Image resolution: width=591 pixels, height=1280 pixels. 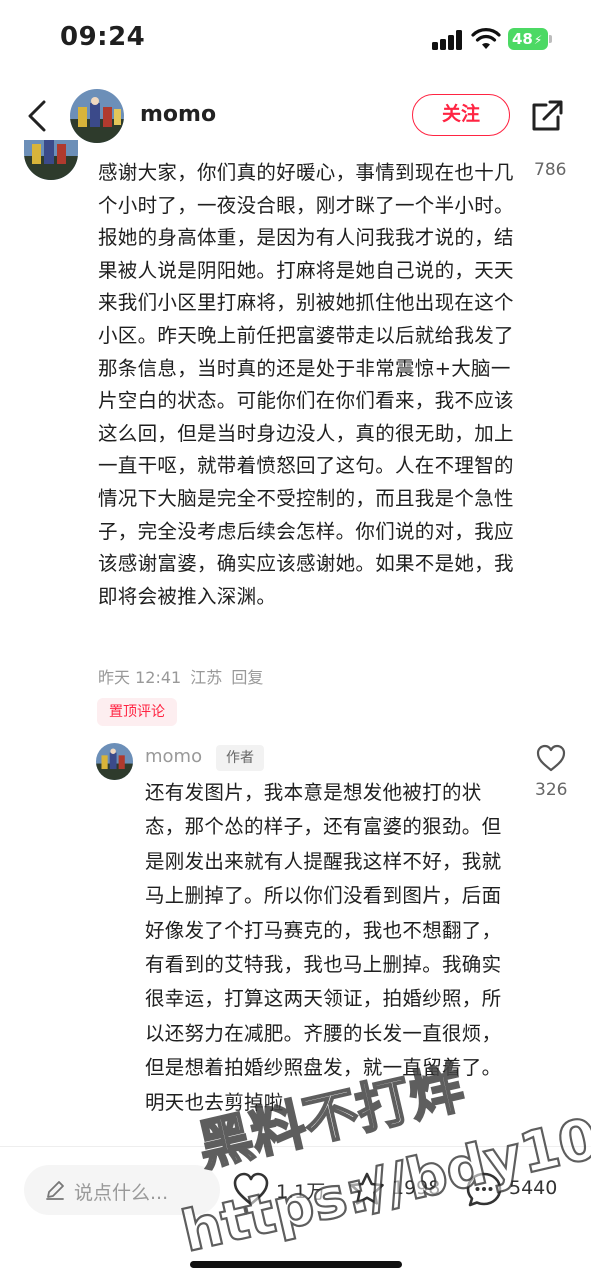 What do you see at coordinates (295, 40) in the screenshot?
I see `status-bar: 09:24 48⚡` at bounding box center [295, 40].